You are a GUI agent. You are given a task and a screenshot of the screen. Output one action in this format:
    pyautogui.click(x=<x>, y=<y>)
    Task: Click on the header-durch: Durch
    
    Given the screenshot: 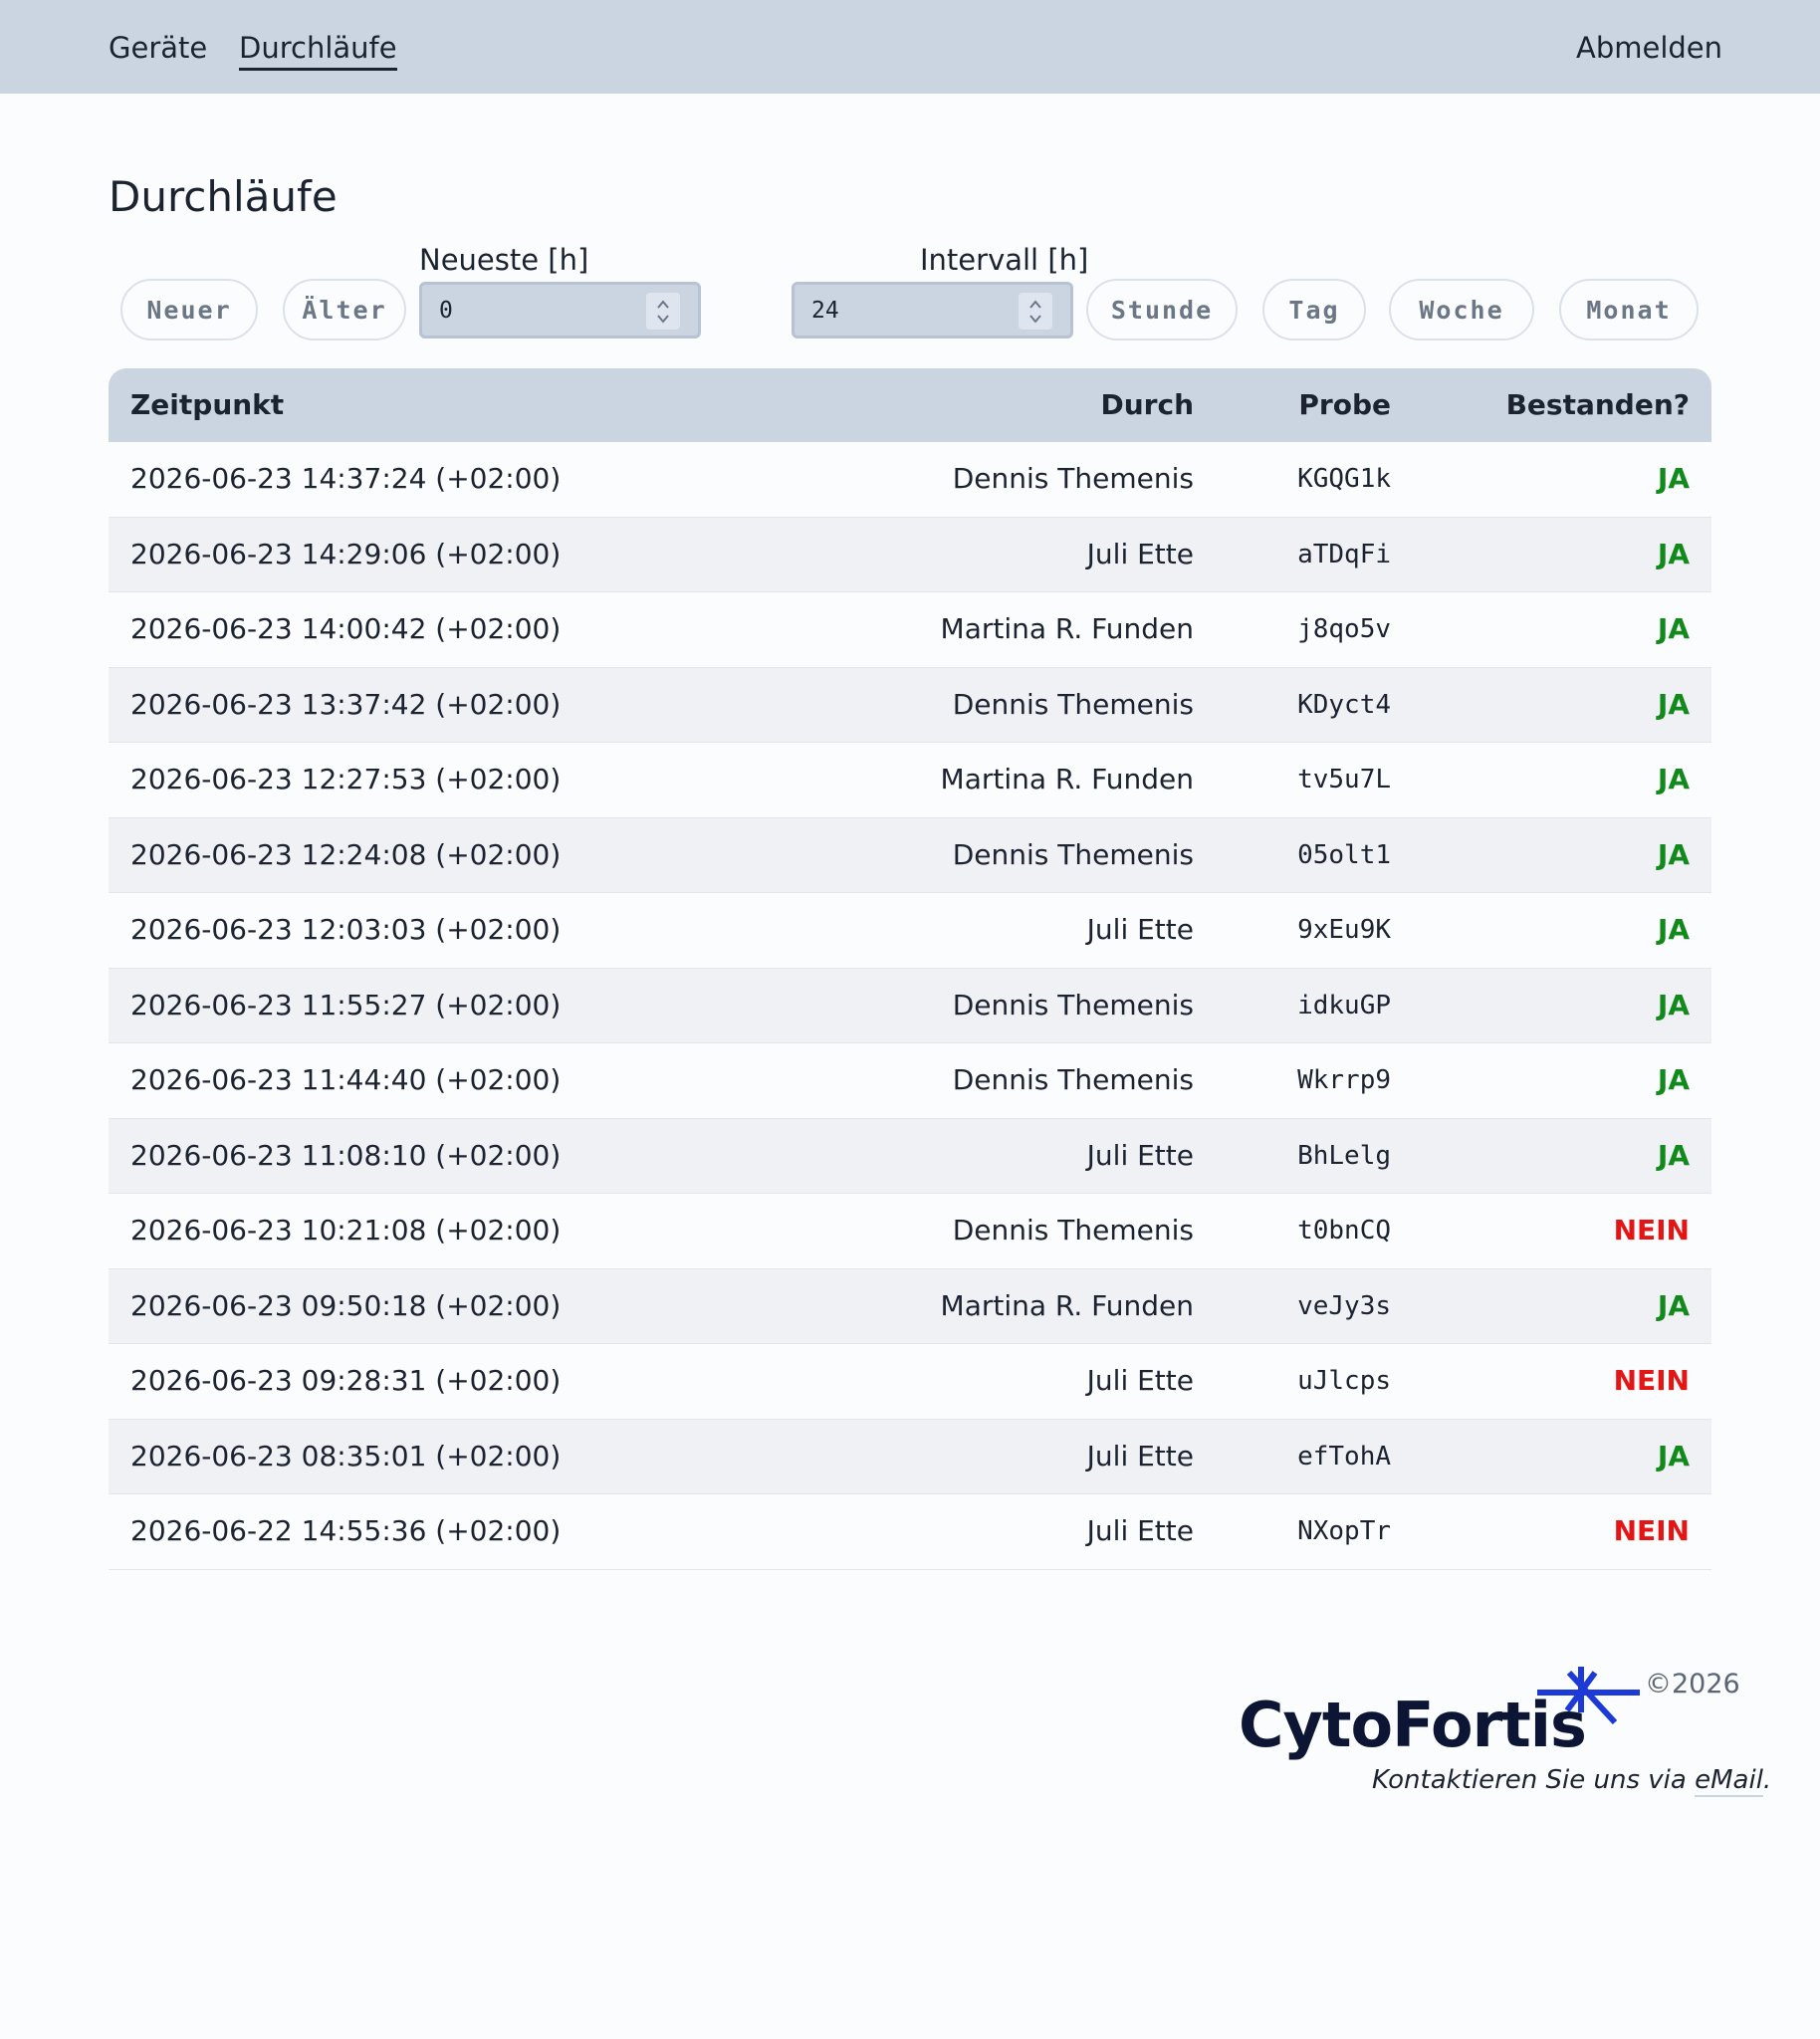 What is the action you would take?
    pyautogui.click(x=1147, y=404)
    